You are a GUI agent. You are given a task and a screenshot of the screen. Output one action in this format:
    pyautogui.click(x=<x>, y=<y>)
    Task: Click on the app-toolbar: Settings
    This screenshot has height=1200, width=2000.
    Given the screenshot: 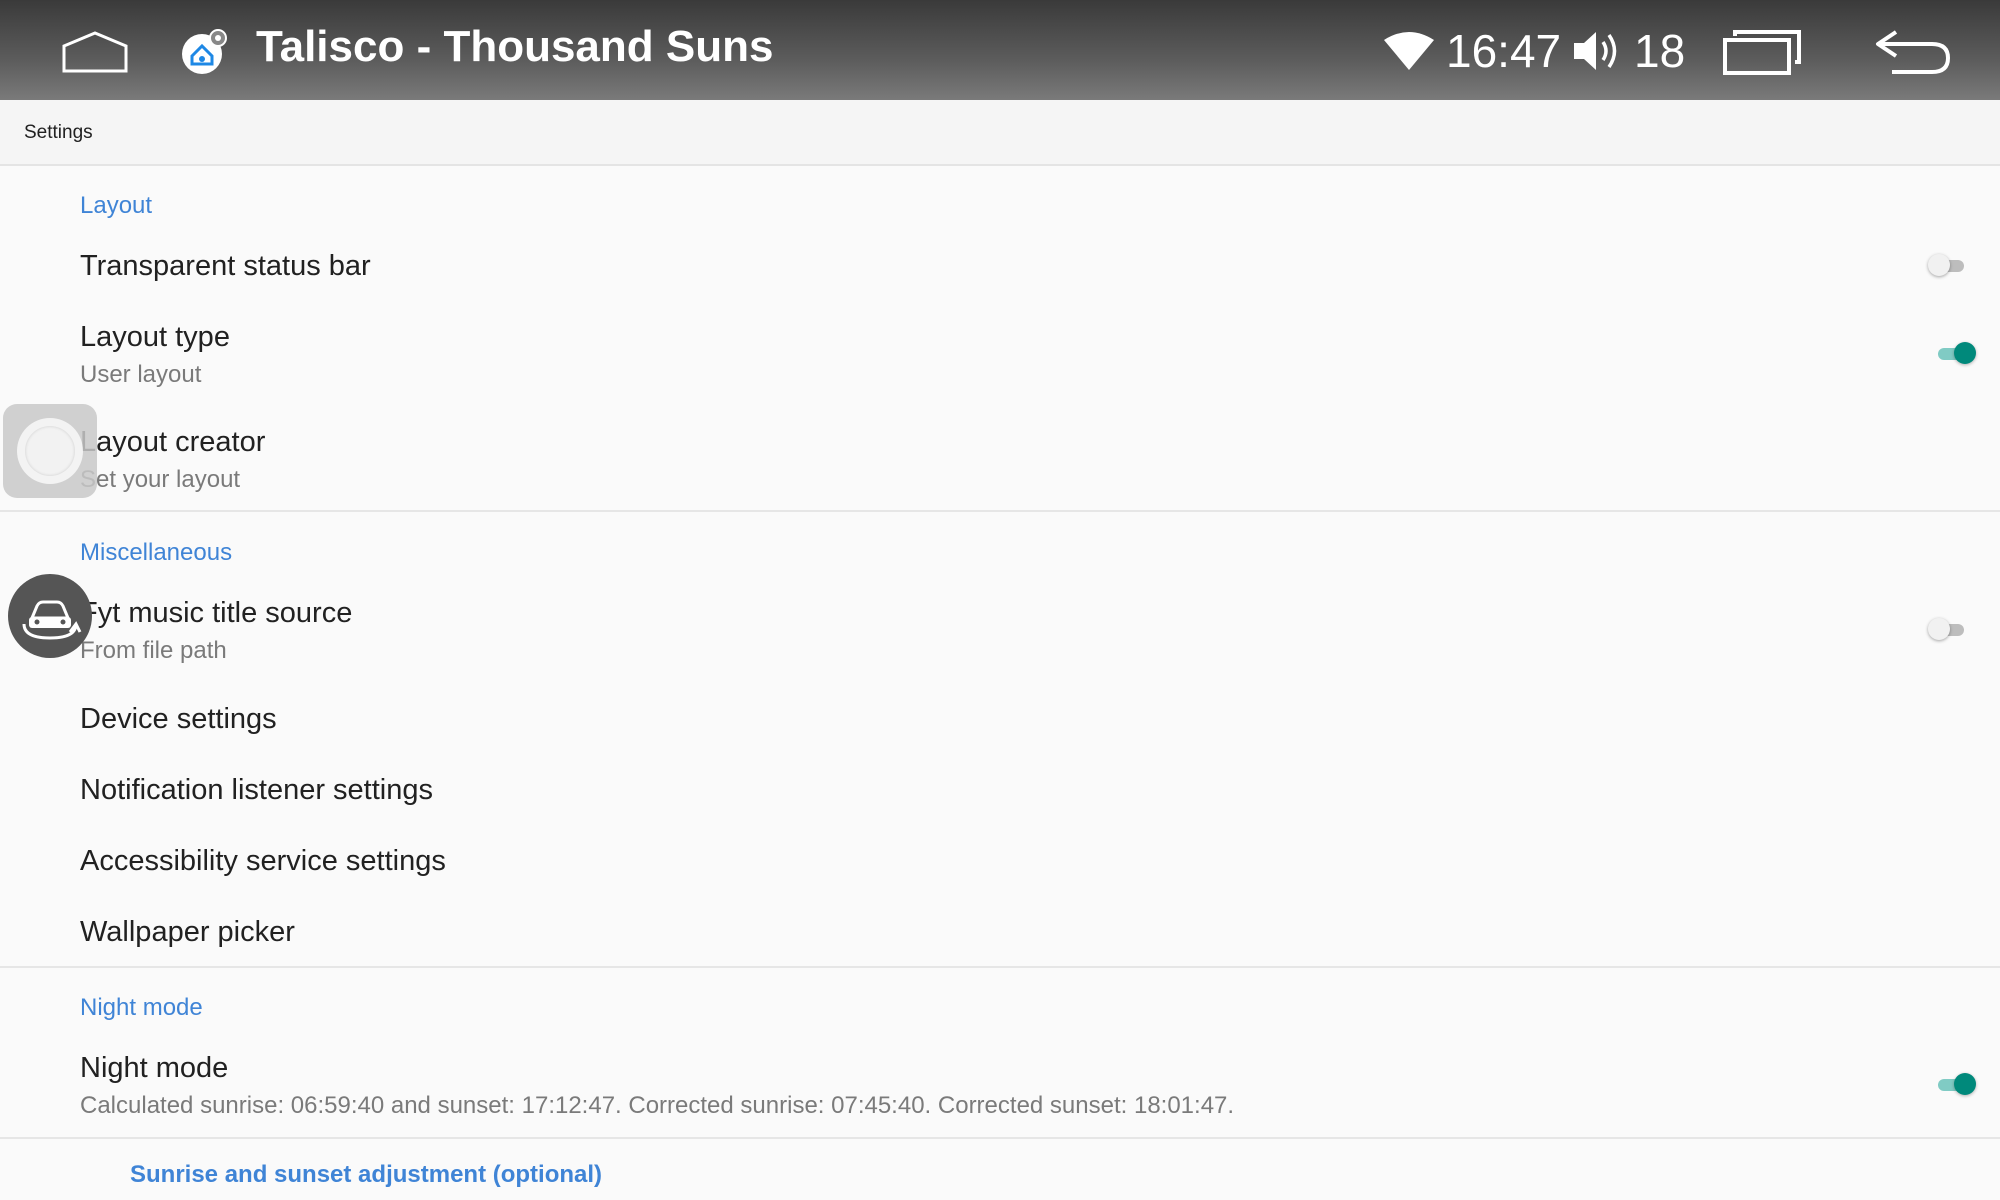 What is the action you would take?
    pyautogui.click(x=1000, y=133)
    